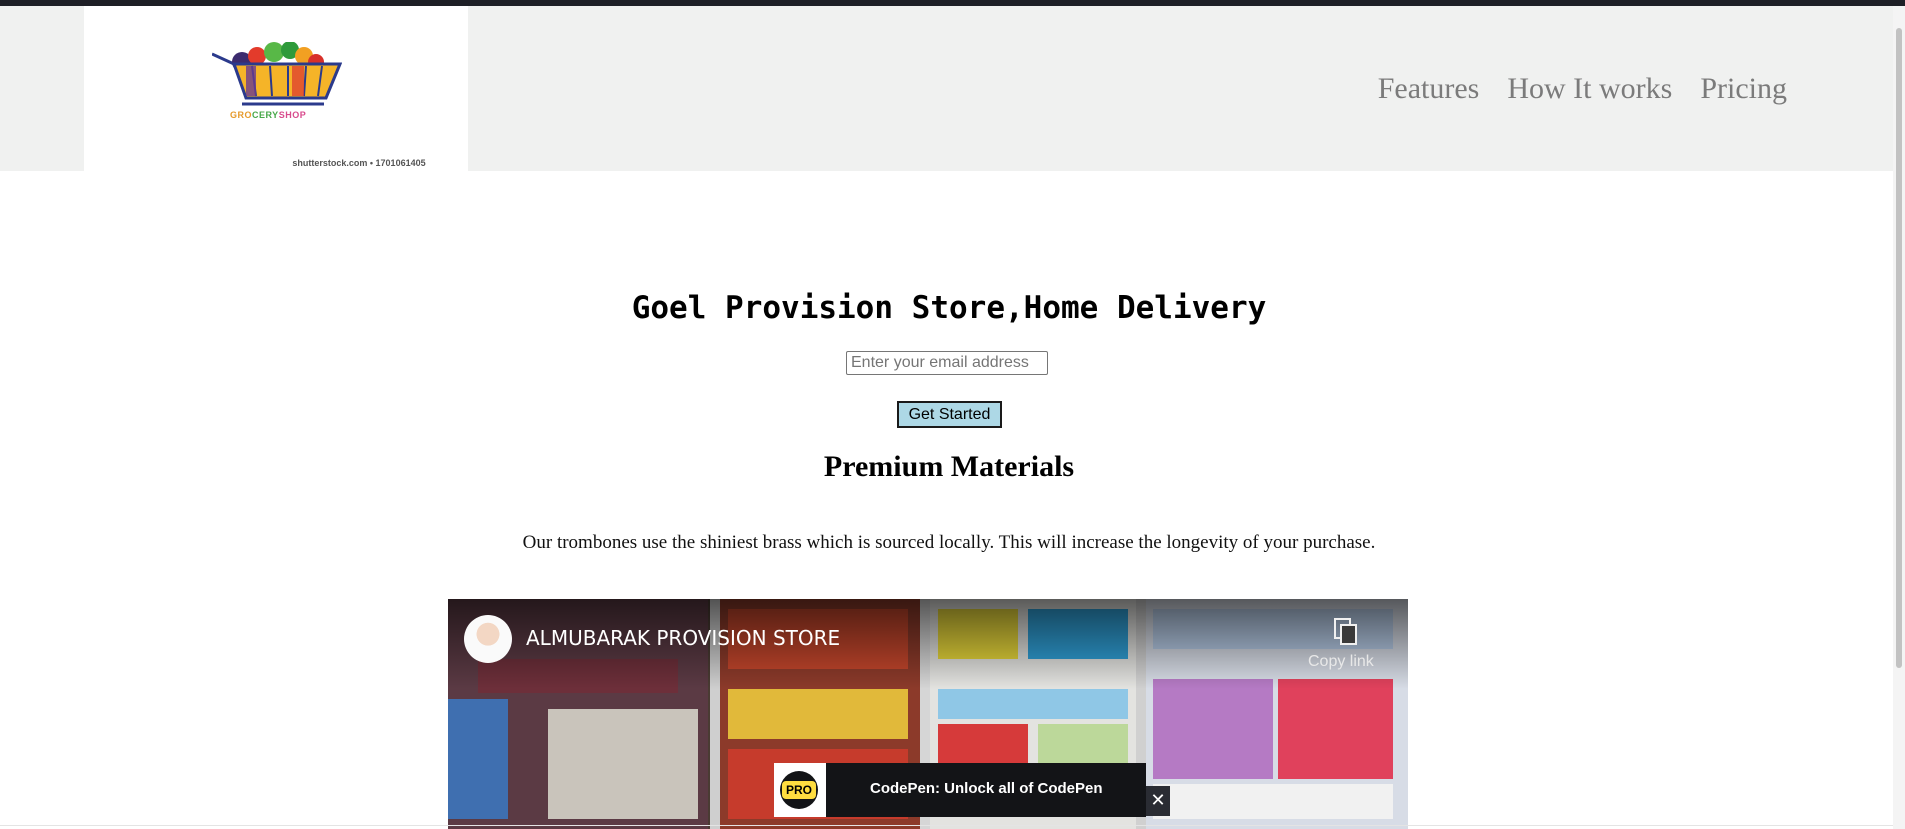  Describe the element at coordinates (1589, 89) in the screenshot. I see `nav-link-how-it-works: How It works` at that location.